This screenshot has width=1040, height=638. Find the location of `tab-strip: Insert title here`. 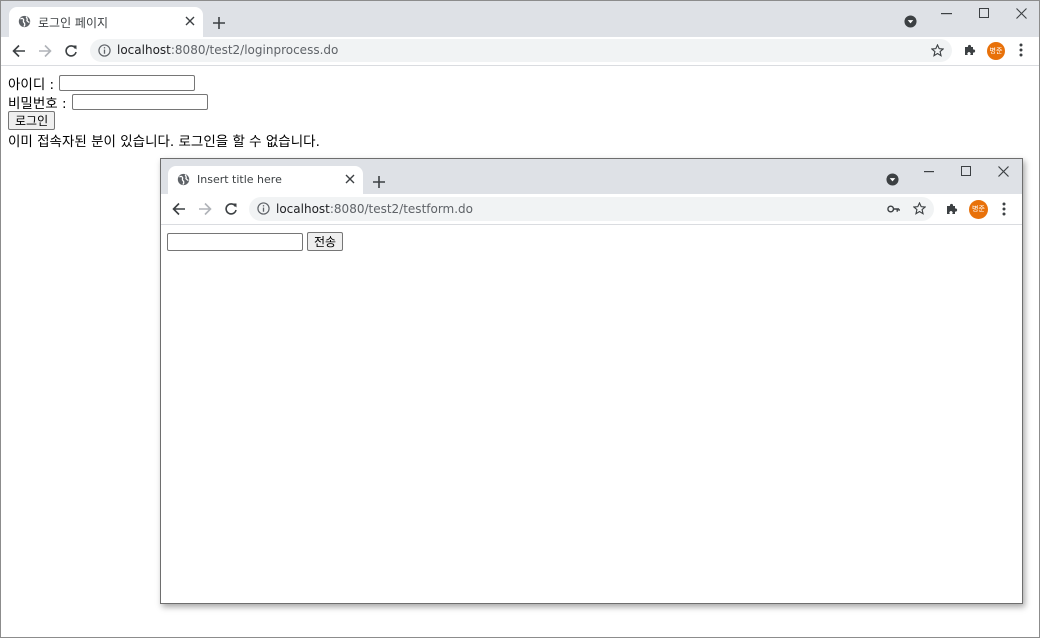

tab-strip: Insert title here is located at coordinates (591, 176).